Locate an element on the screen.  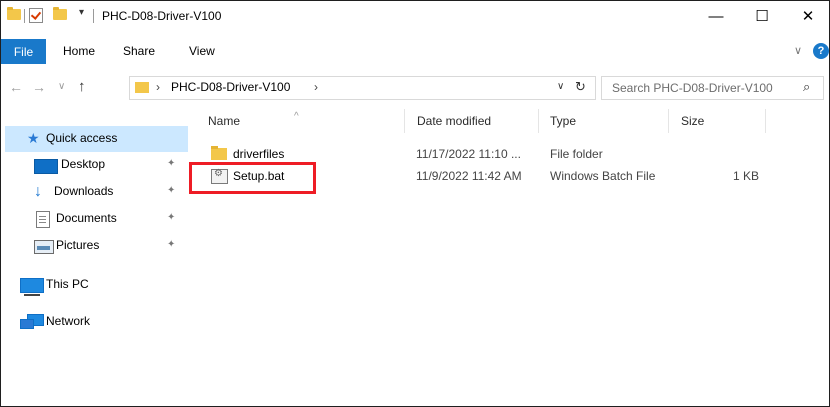
address-dropdown-icon: ∨ is located at coordinates (560, 86).